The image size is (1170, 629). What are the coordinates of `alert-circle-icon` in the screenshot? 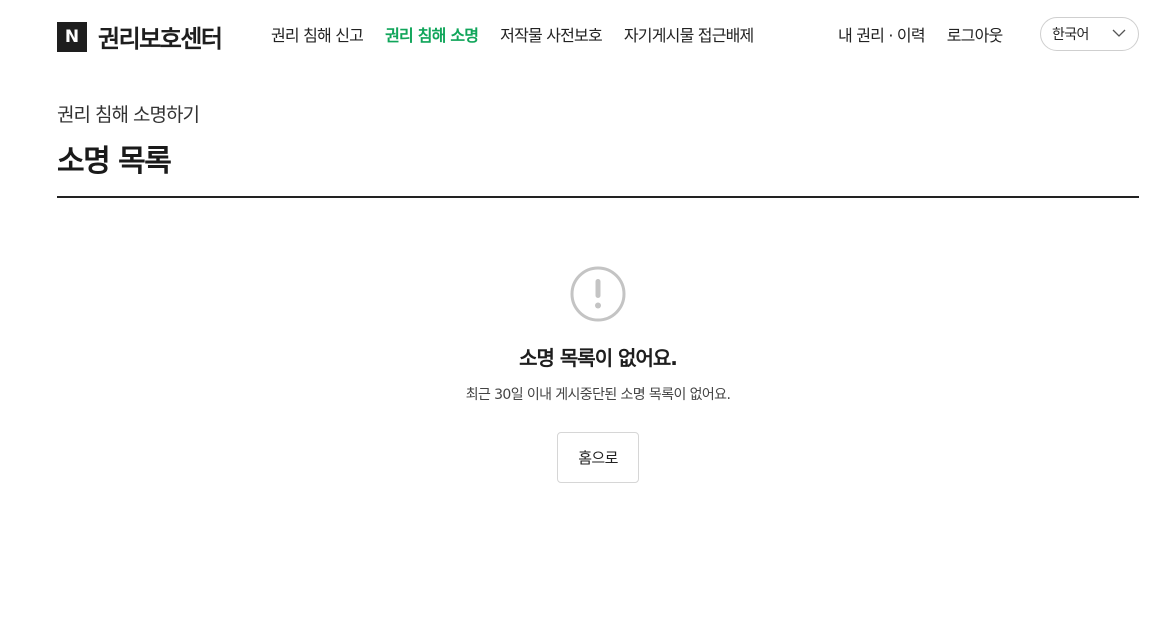 It's located at (598, 294).